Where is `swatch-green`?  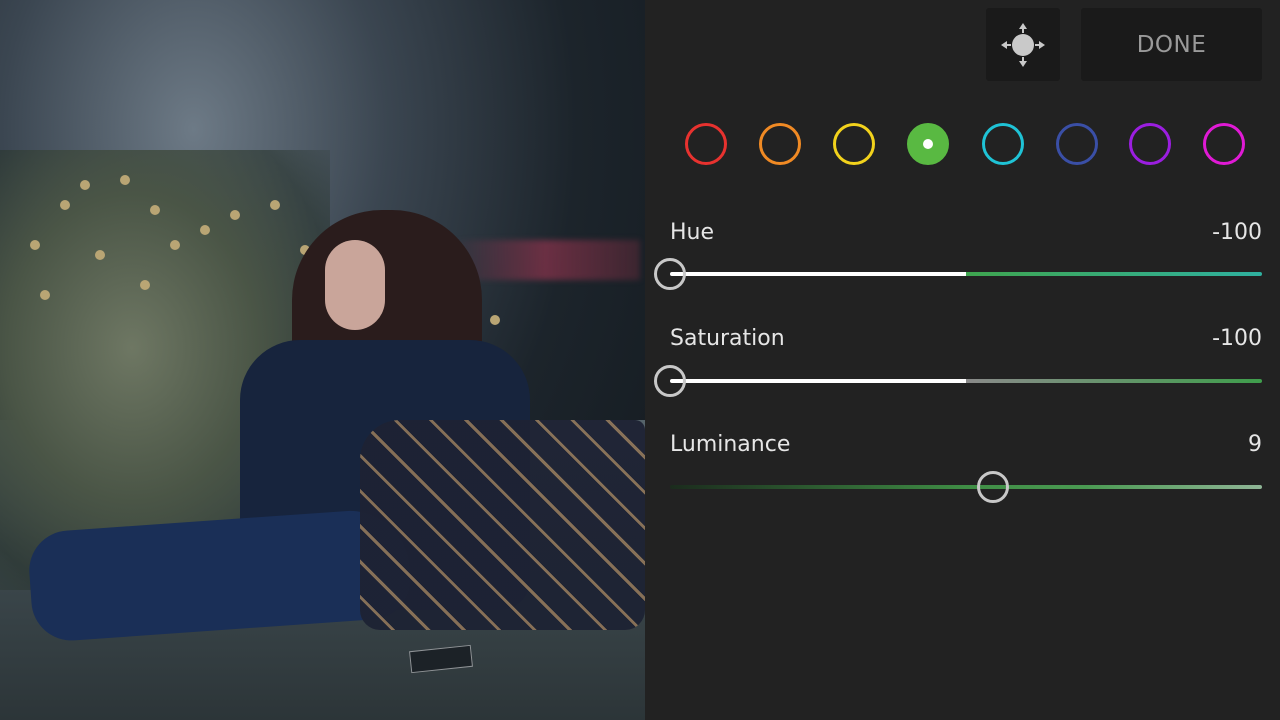
swatch-green is located at coordinates (928, 144).